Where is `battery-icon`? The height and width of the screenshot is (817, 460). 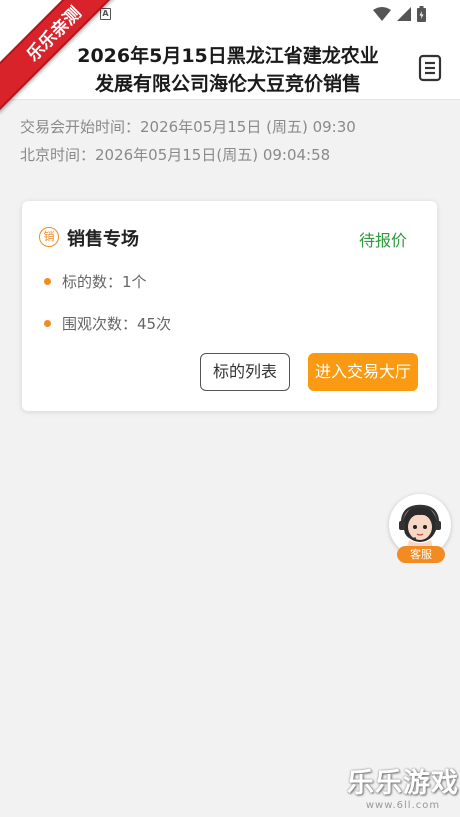 battery-icon is located at coordinates (421, 14).